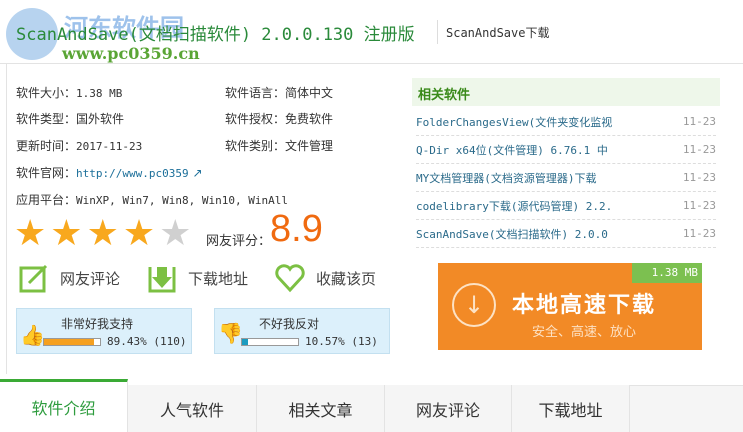 This screenshot has height=432, width=743. Describe the element at coordinates (571, 408) in the screenshot. I see `tab-4: 下载地址` at that location.